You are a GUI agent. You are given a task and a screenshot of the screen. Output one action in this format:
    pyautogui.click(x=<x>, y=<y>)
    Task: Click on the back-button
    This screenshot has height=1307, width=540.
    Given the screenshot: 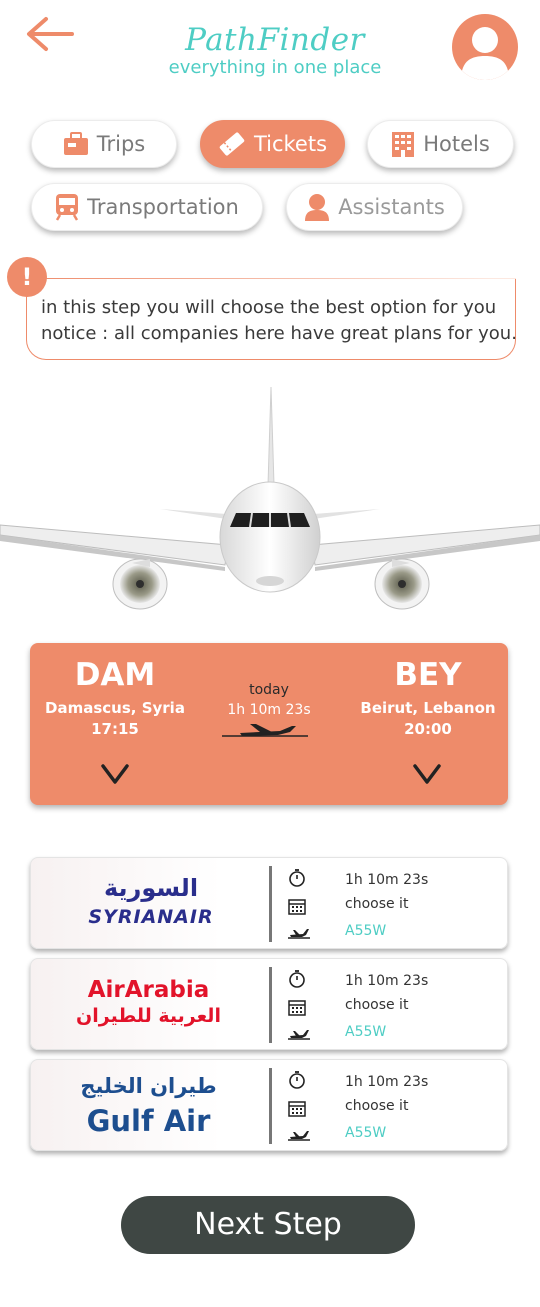 What is the action you would take?
    pyautogui.click(x=50, y=34)
    